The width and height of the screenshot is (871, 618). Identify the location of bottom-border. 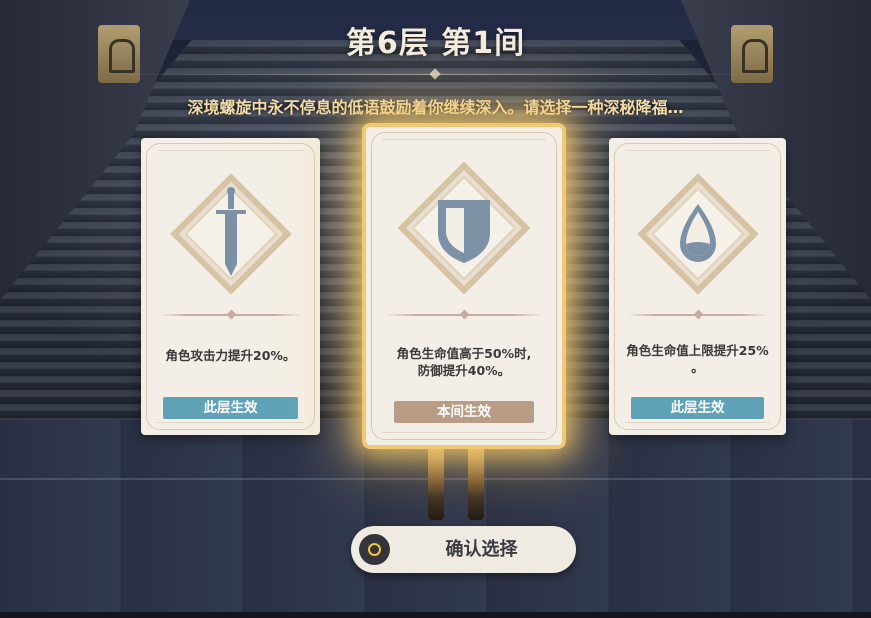
(435, 615).